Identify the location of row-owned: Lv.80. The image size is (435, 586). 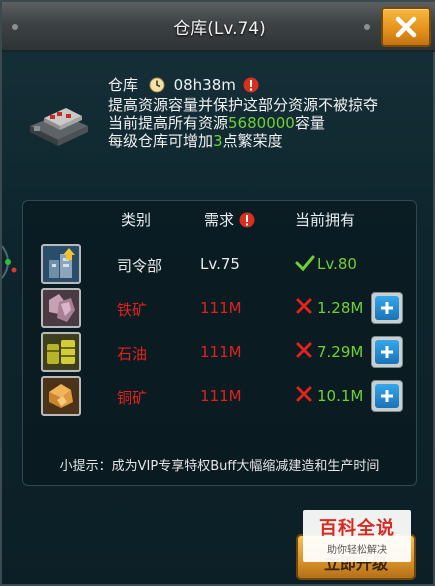
(337, 264).